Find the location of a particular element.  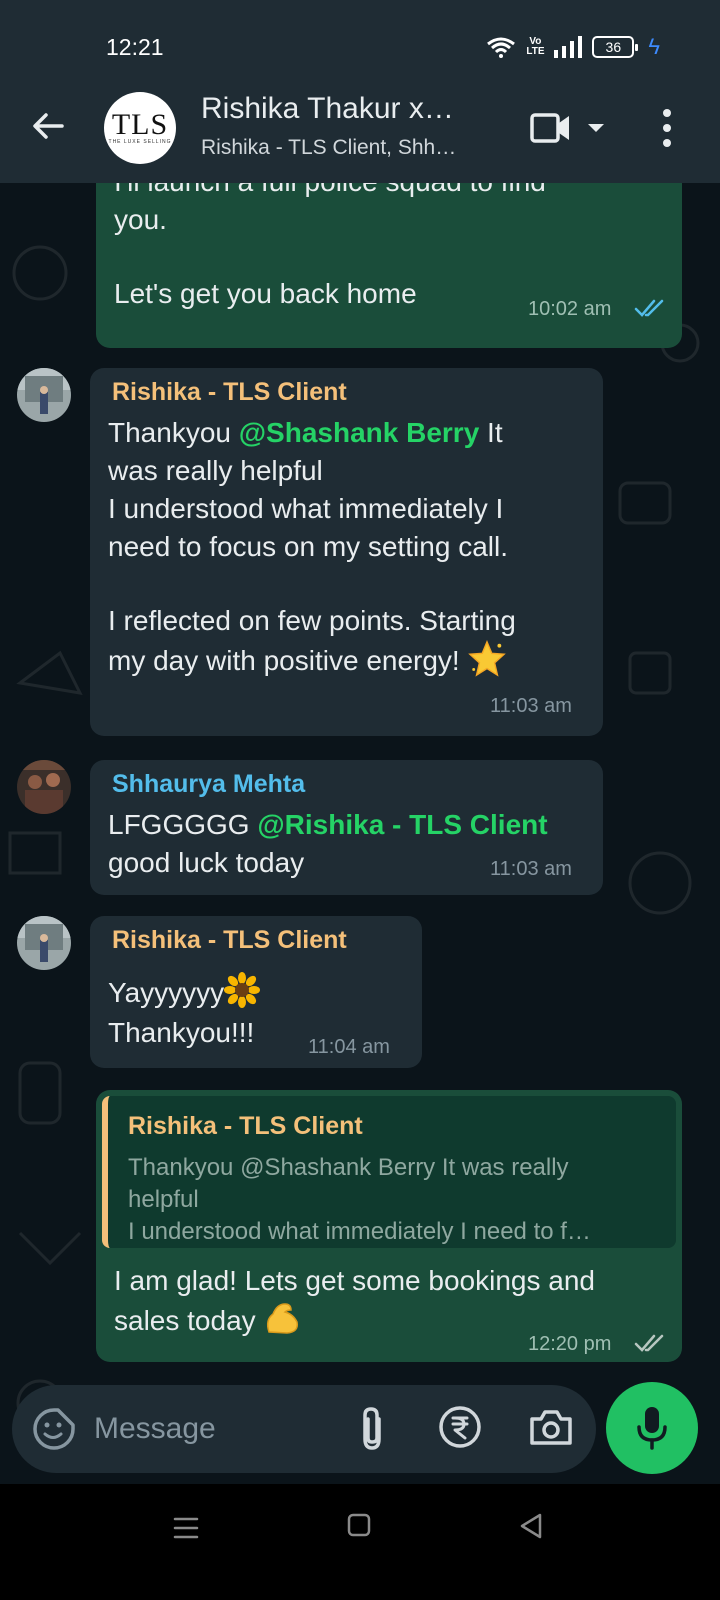

battery-icon: 36 is located at coordinates (615, 47).